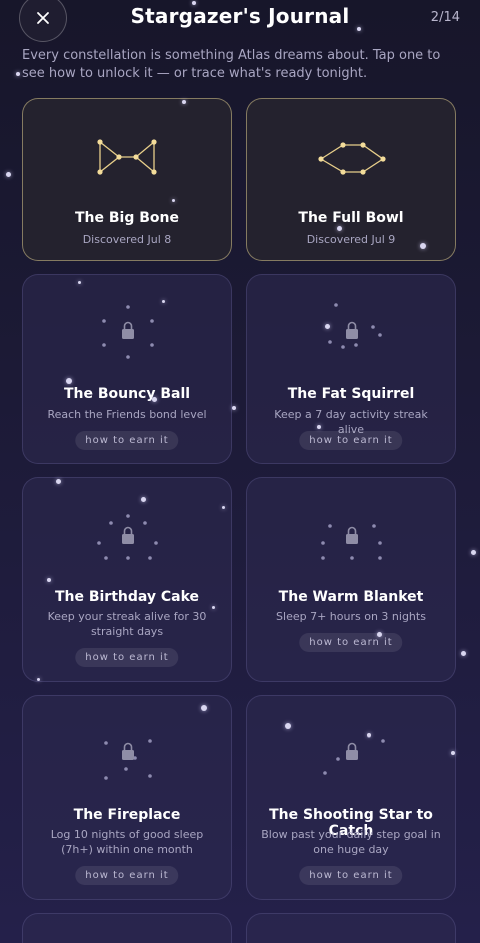 The width and height of the screenshot is (480, 943). Describe the element at coordinates (127, 394) in the screenshot. I see `card-title: The Bouncy Ball` at that location.